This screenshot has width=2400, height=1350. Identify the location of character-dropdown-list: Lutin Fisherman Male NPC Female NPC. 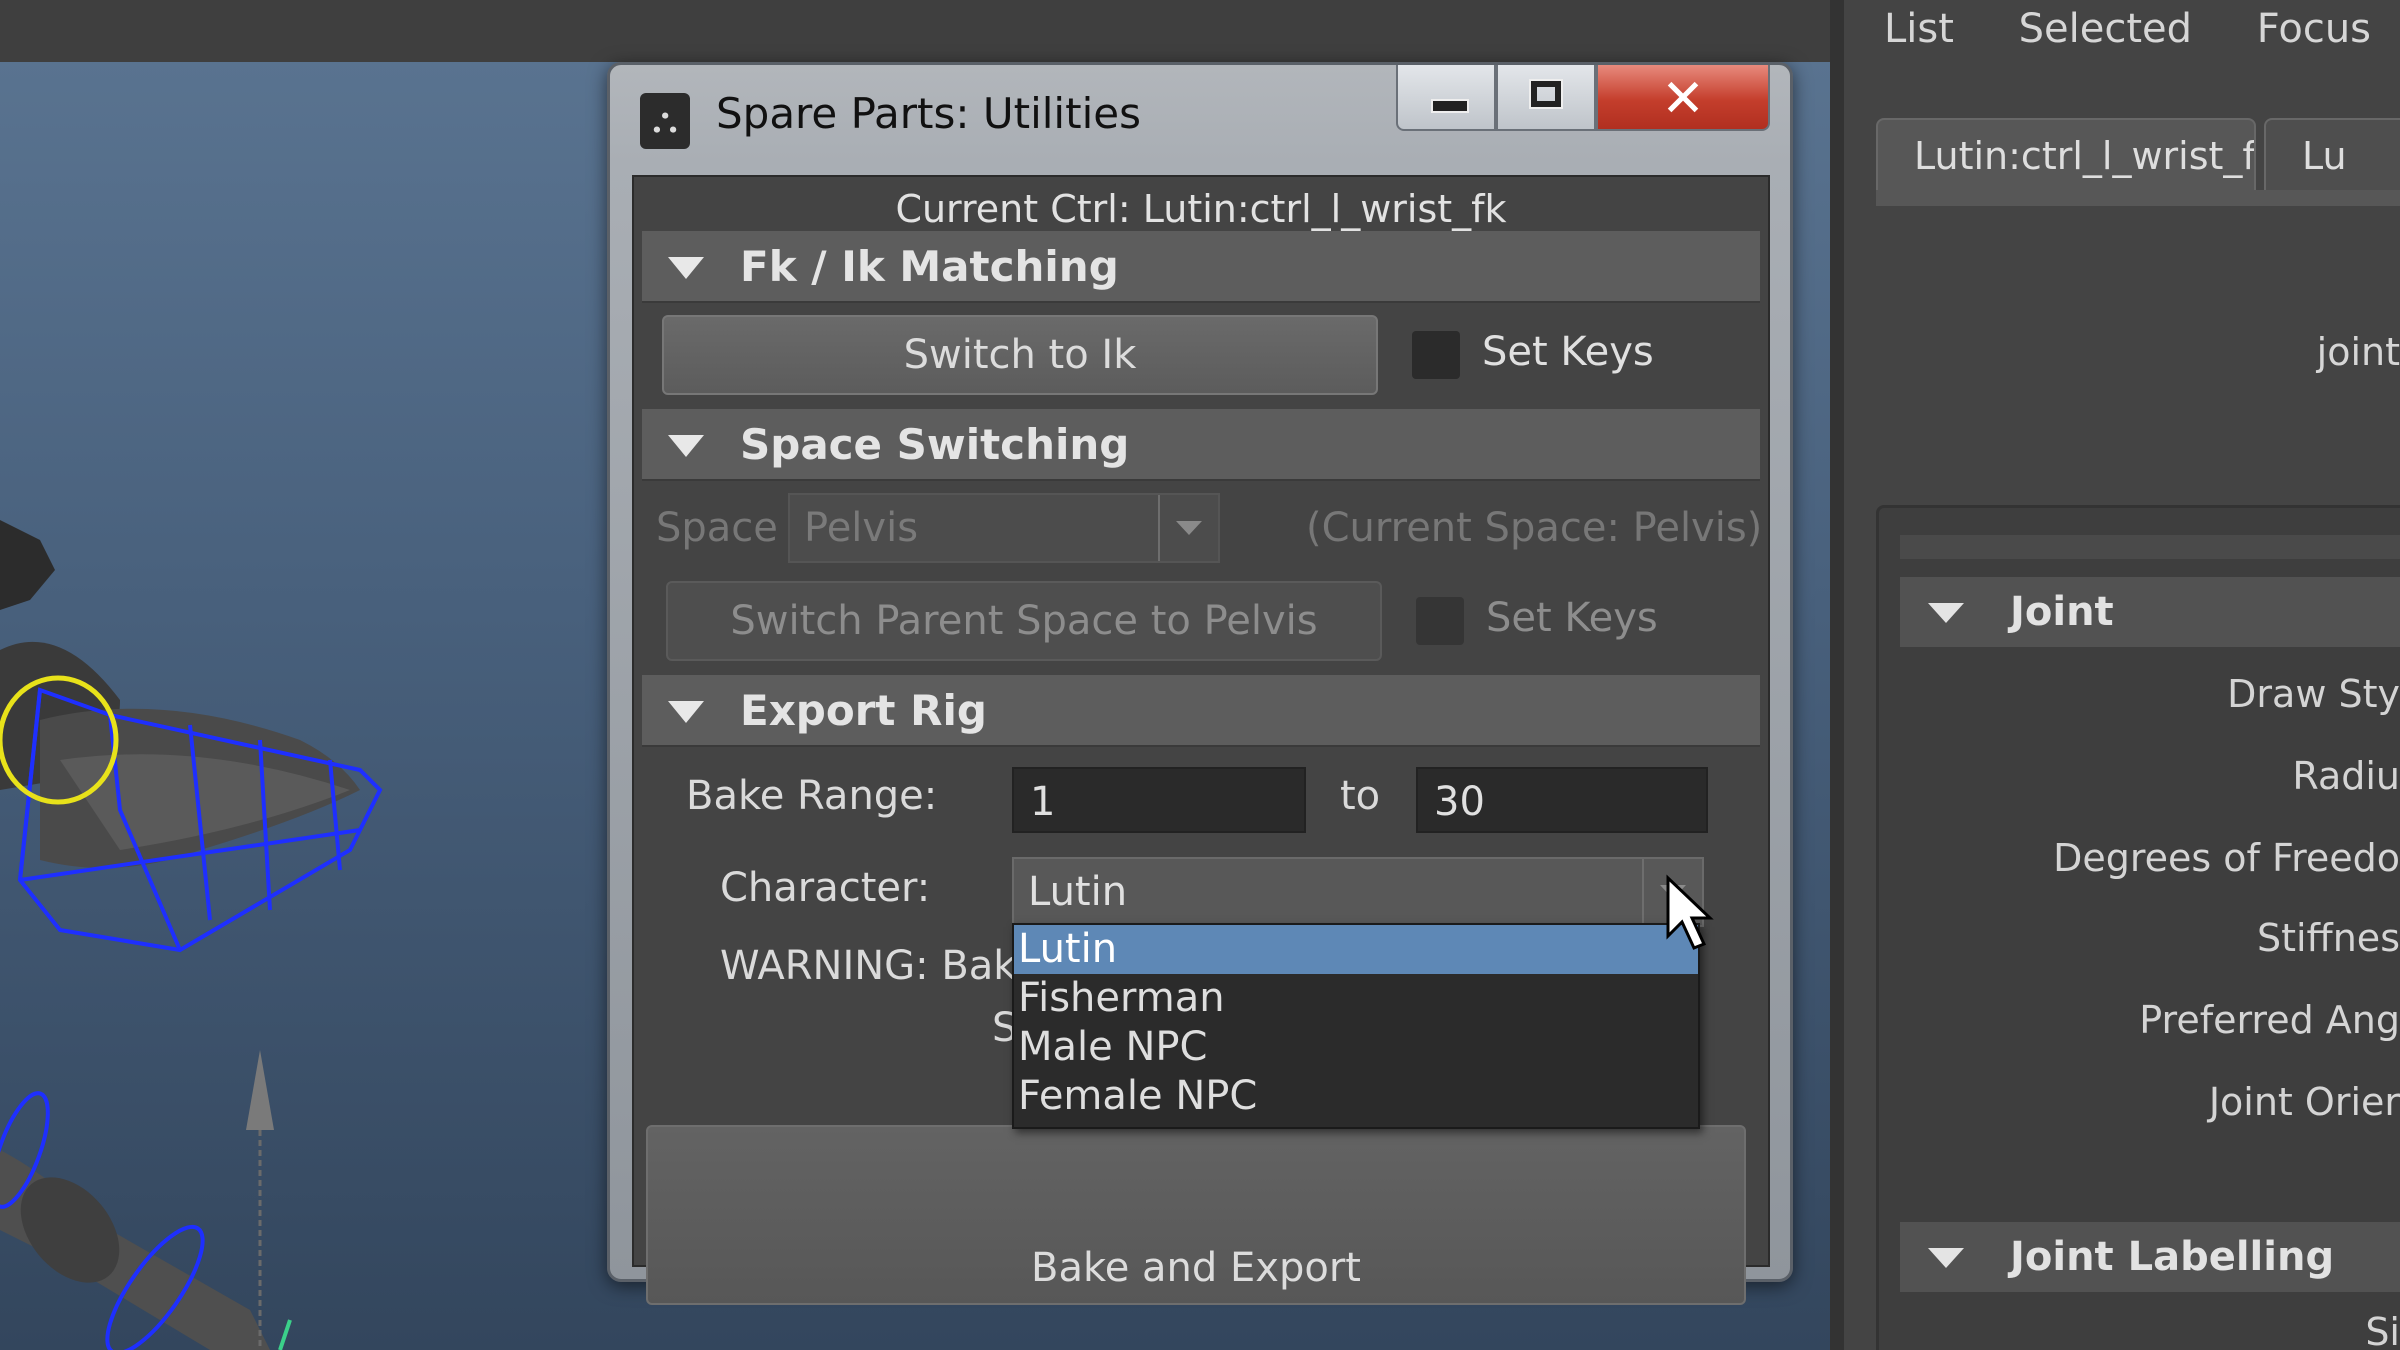
(1356, 1026).